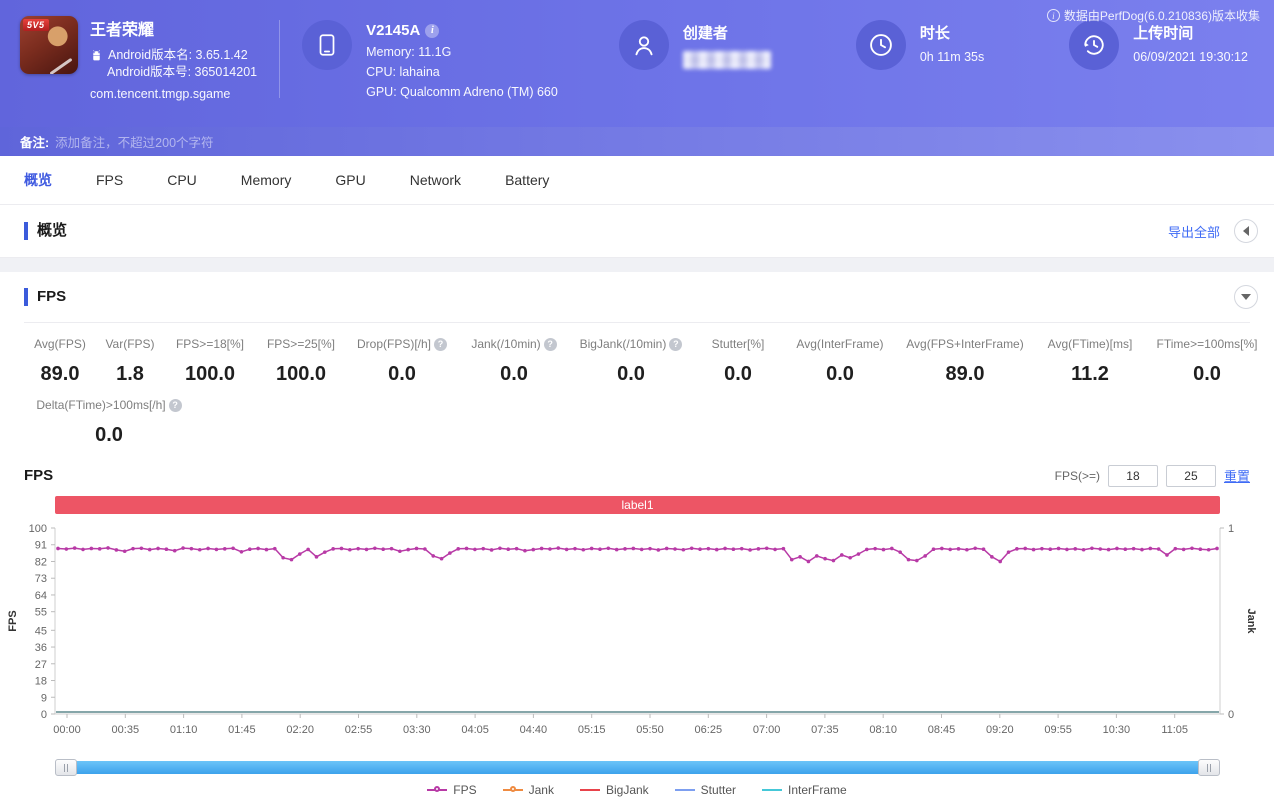  Describe the element at coordinates (465, 790) in the screenshot. I see `legend-label: FPS` at that location.